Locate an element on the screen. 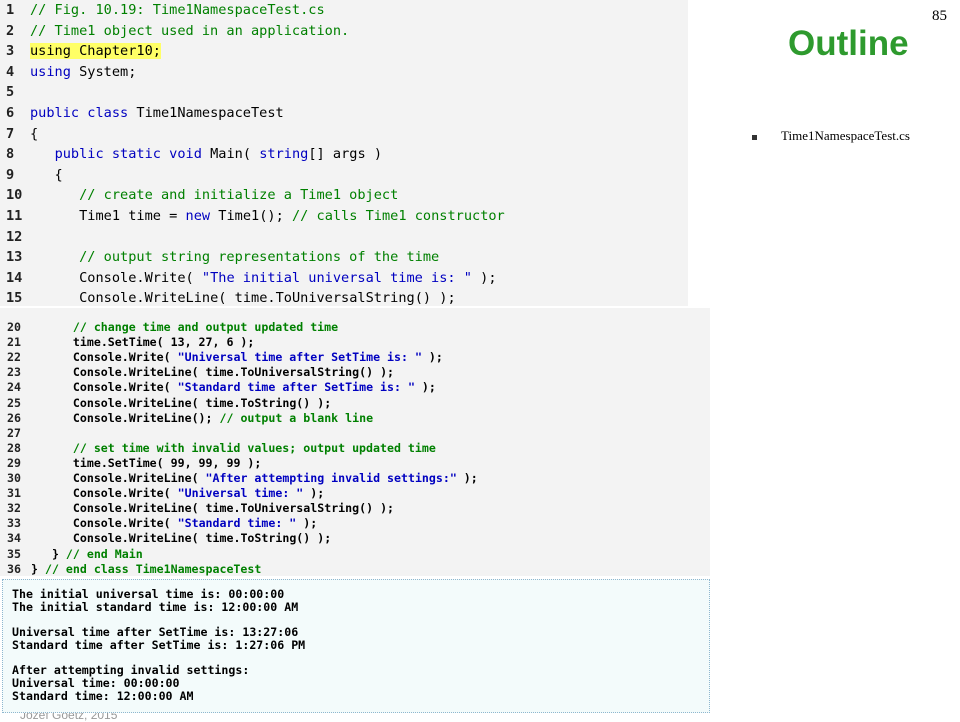  line-number: 29 is located at coordinates (14, 462).